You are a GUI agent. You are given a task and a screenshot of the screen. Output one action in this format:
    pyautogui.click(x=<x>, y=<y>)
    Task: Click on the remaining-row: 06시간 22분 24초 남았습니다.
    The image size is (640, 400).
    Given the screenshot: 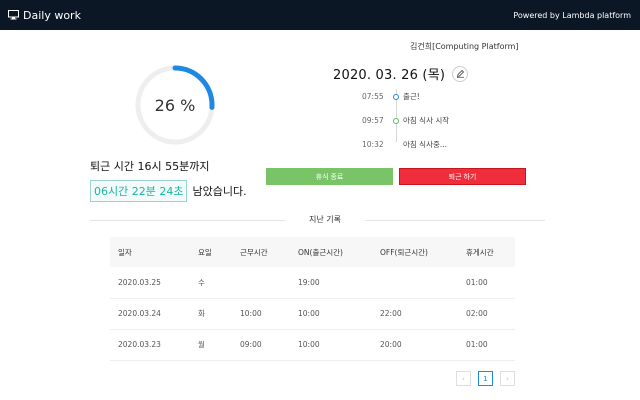 What is the action you would take?
    pyautogui.click(x=168, y=191)
    